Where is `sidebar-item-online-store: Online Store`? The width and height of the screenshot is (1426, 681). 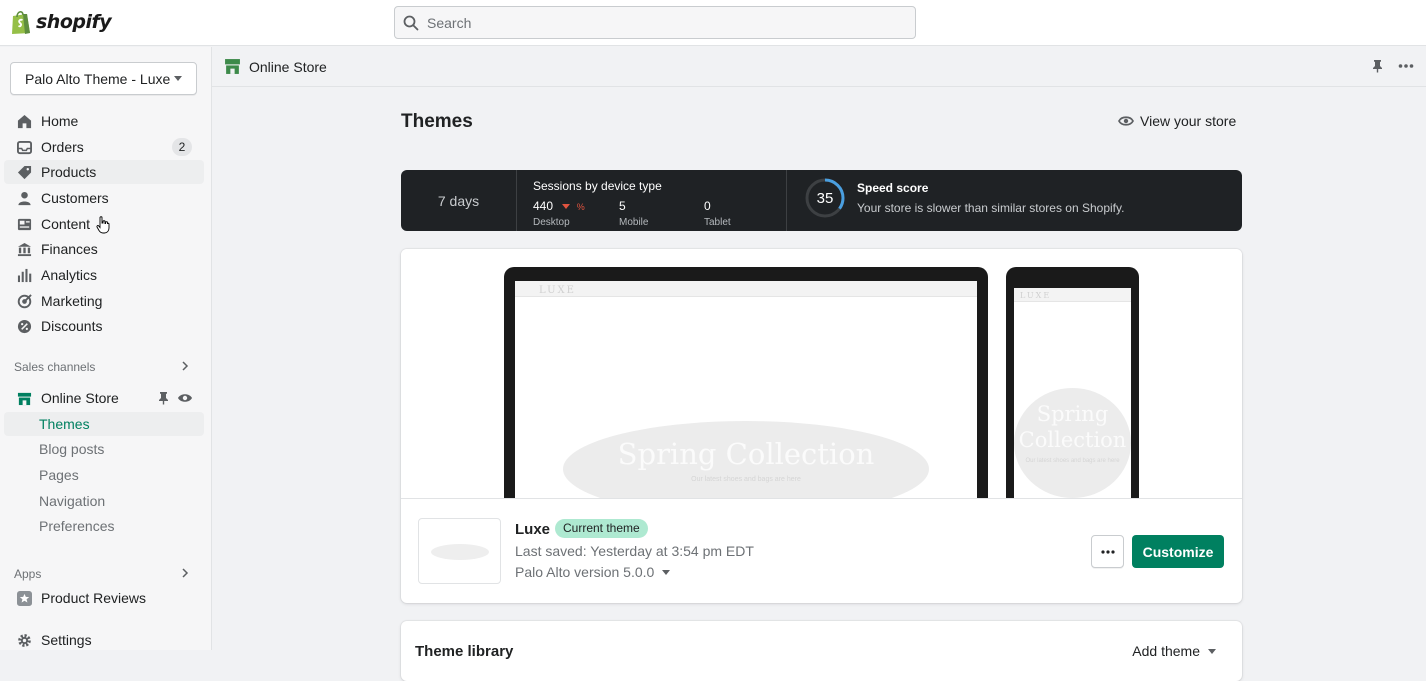
sidebar-item-online-store: Online Store is located at coordinates (104, 398).